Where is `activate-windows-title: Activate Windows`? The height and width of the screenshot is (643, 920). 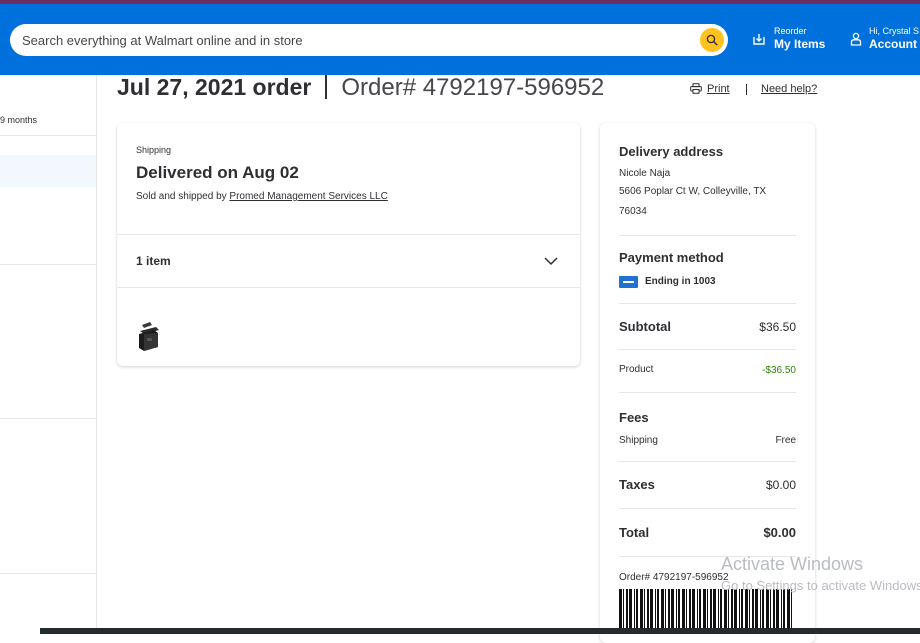
activate-windows-title: Activate Windows is located at coordinates (792, 564).